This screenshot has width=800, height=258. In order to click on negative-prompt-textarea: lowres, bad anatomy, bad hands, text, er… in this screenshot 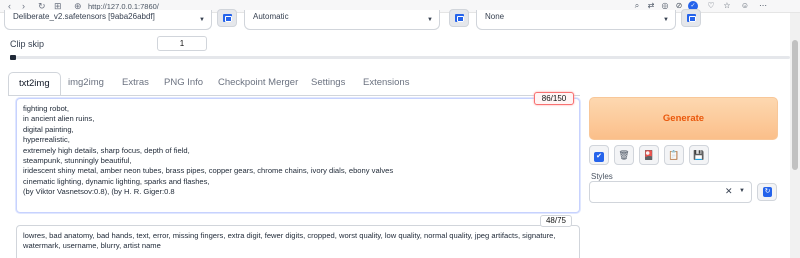, I will do `click(298, 241)`.